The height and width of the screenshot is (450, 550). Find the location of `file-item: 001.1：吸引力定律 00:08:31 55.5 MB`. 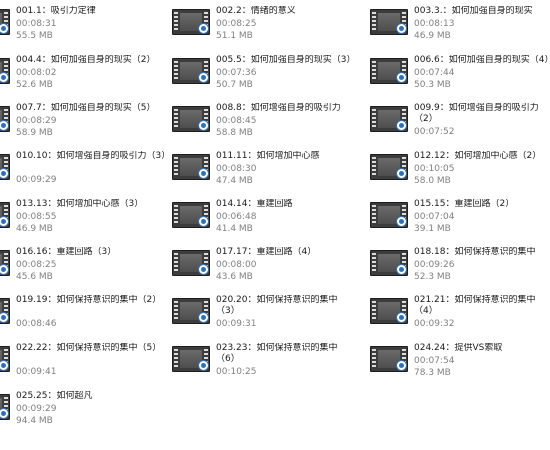

file-item: 001.1：吸引力定律 00:08:31 55.5 MB is located at coordinates (85, 20).